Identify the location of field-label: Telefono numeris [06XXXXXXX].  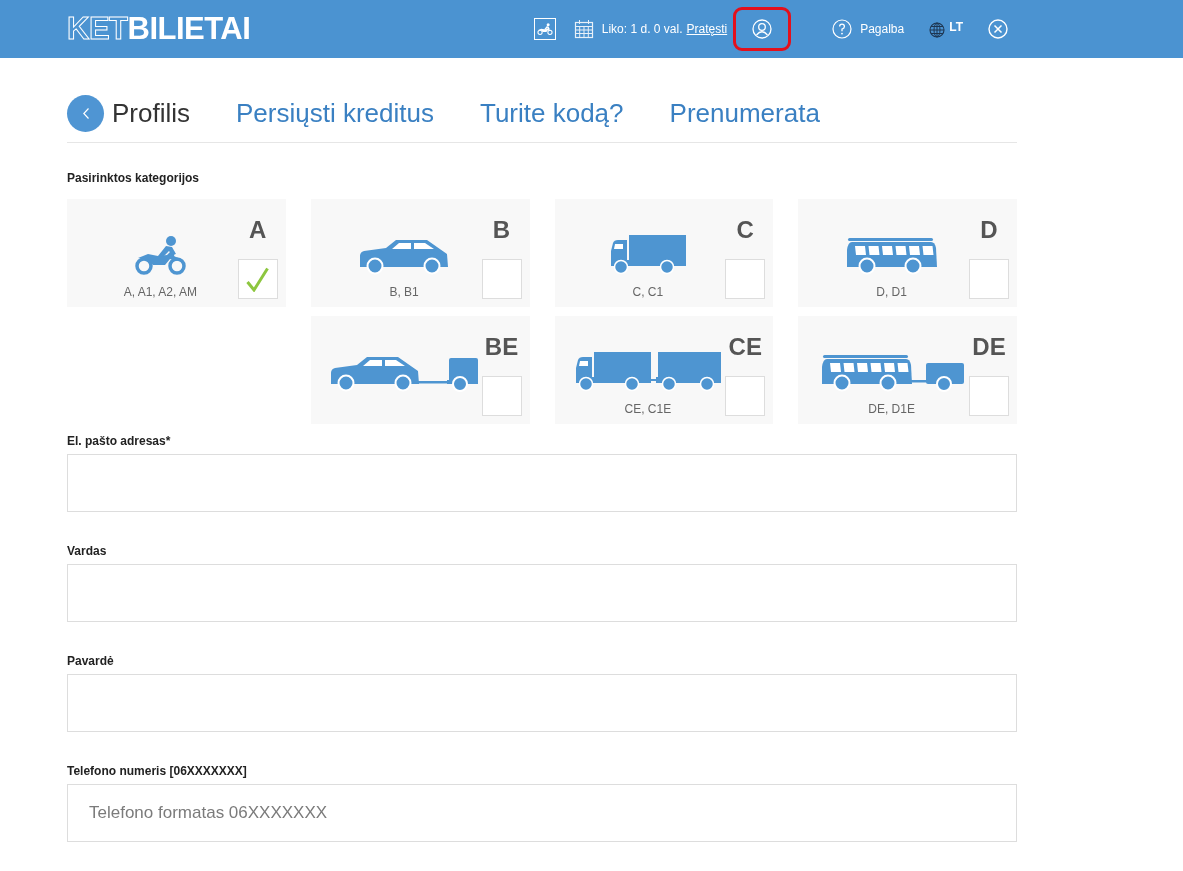
(157, 771).